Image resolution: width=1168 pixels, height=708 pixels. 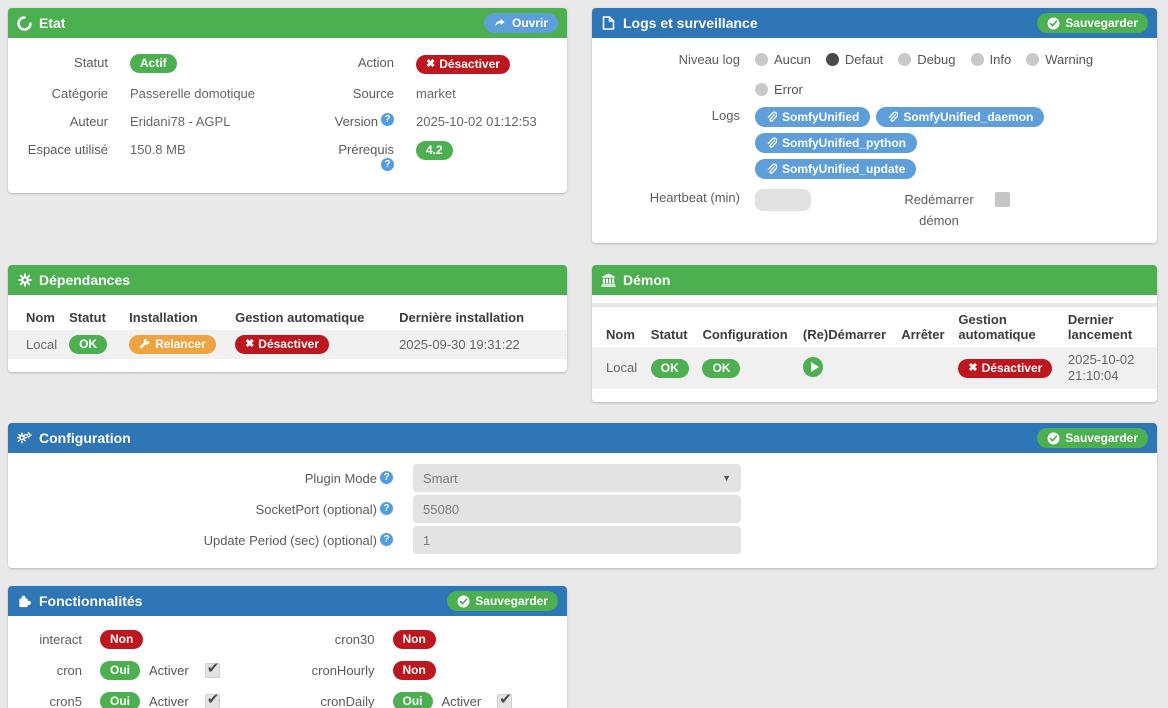 I want to click on heartbeat-row: Redémarrer démon, so click(x=950, y=210).